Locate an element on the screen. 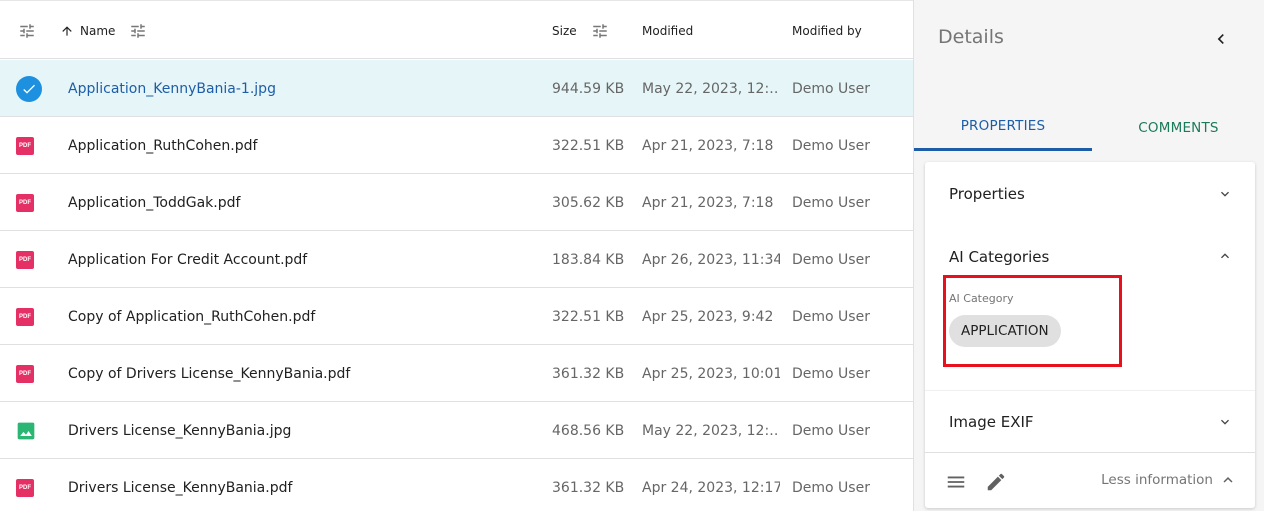 This screenshot has width=1264, height=511. ai-category-label: AI Category is located at coordinates (981, 298).